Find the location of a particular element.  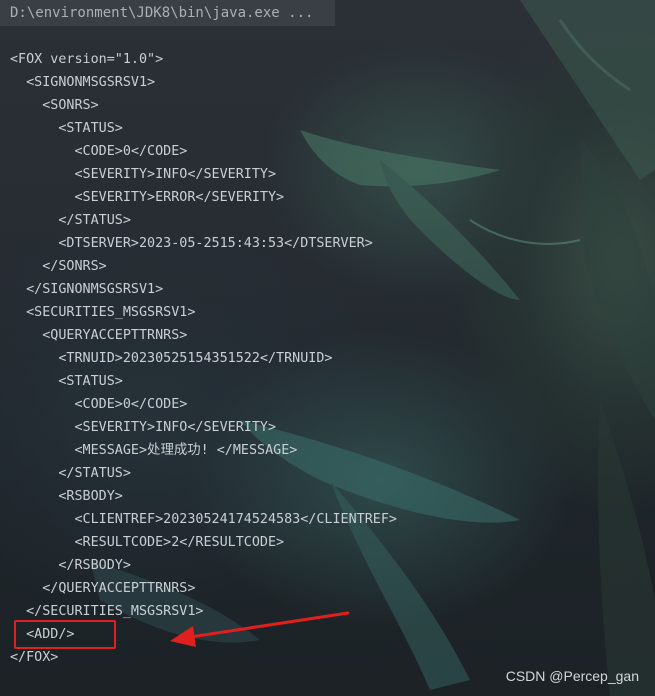

xml-line: </SONRS> is located at coordinates (58, 266).